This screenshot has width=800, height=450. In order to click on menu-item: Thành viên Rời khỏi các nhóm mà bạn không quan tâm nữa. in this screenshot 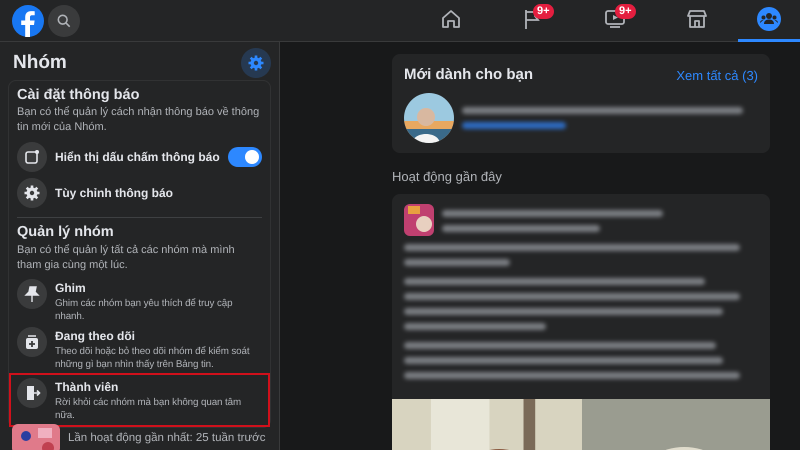, I will do `click(139, 399)`.